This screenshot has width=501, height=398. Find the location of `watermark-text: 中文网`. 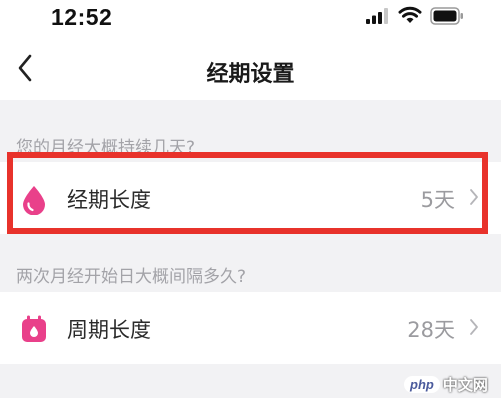

watermark-text: 中文网 is located at coordinates (465, 384).